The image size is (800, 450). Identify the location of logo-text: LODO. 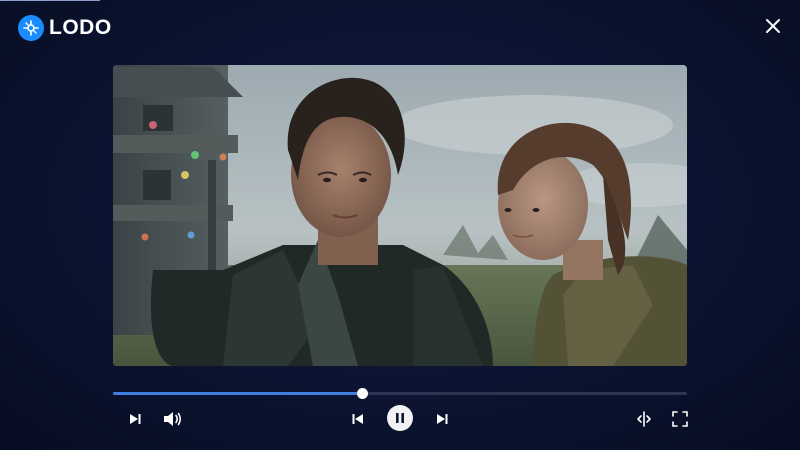
(80, 27).